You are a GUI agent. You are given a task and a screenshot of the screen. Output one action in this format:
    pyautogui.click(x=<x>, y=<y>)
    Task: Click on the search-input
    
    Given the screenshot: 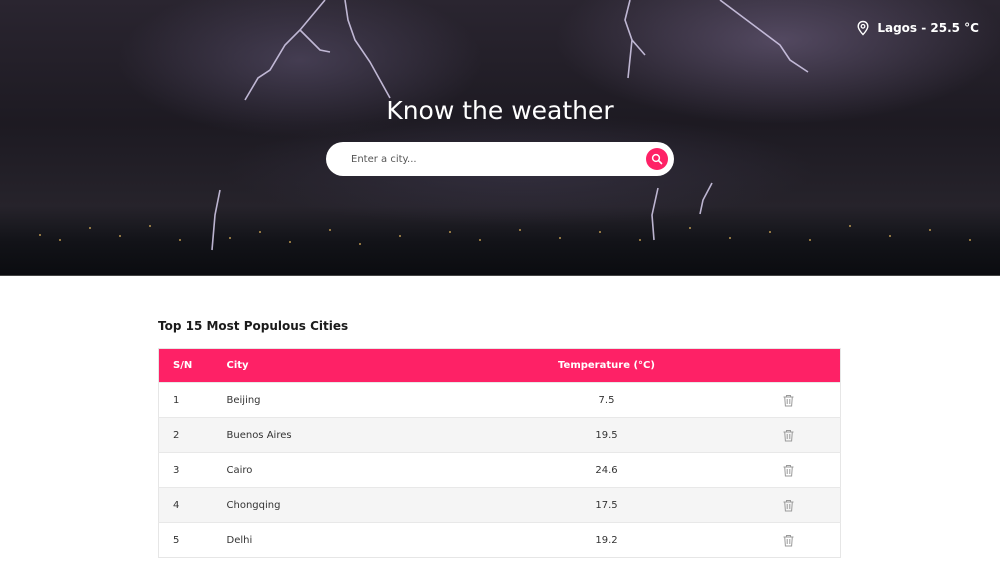 What is the action you would take?
    pyautogui.click(x=498, y=159)
    